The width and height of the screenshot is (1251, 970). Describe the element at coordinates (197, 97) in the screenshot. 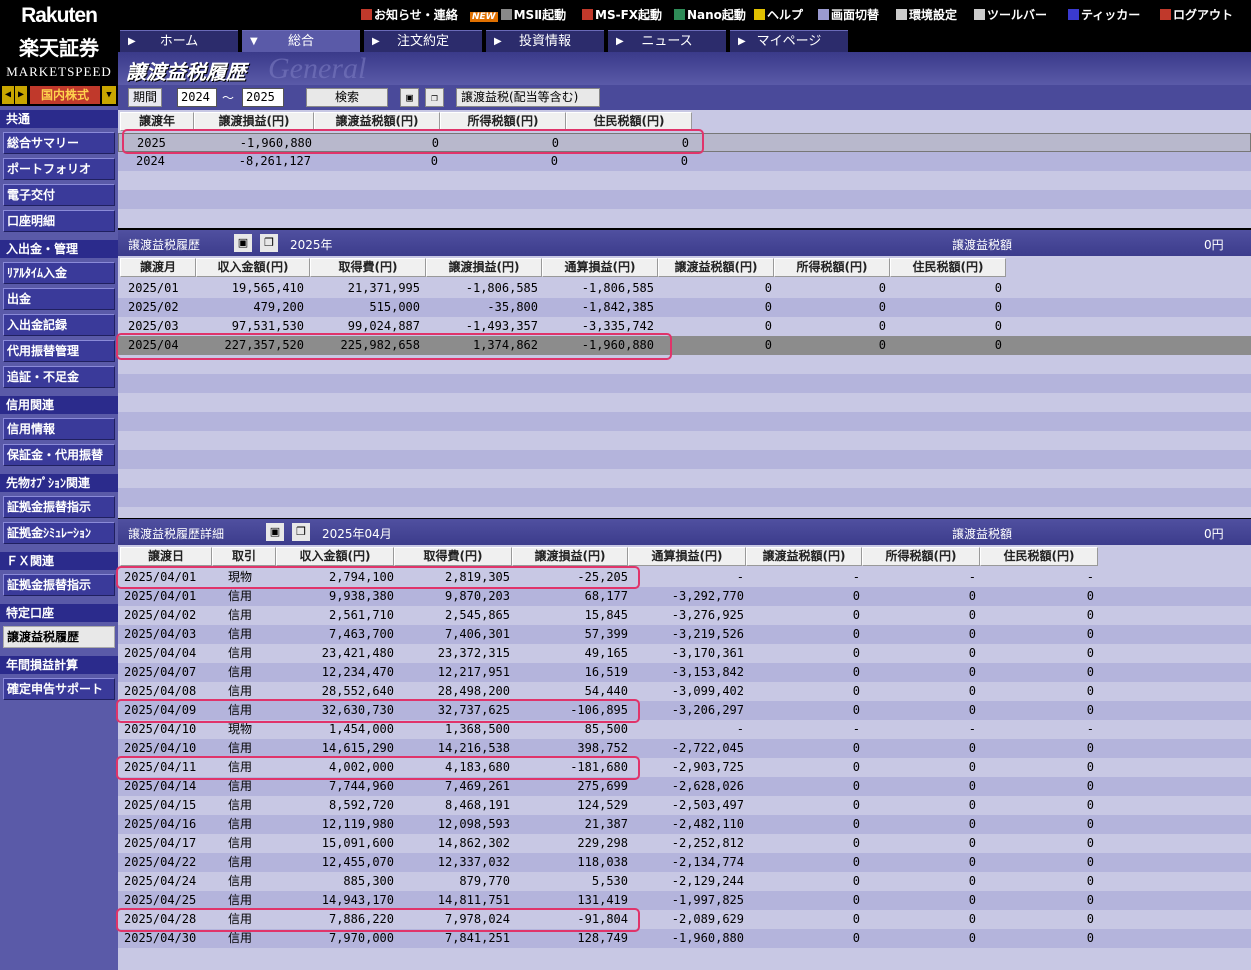

I see `period-from-input: 2024` at that location.